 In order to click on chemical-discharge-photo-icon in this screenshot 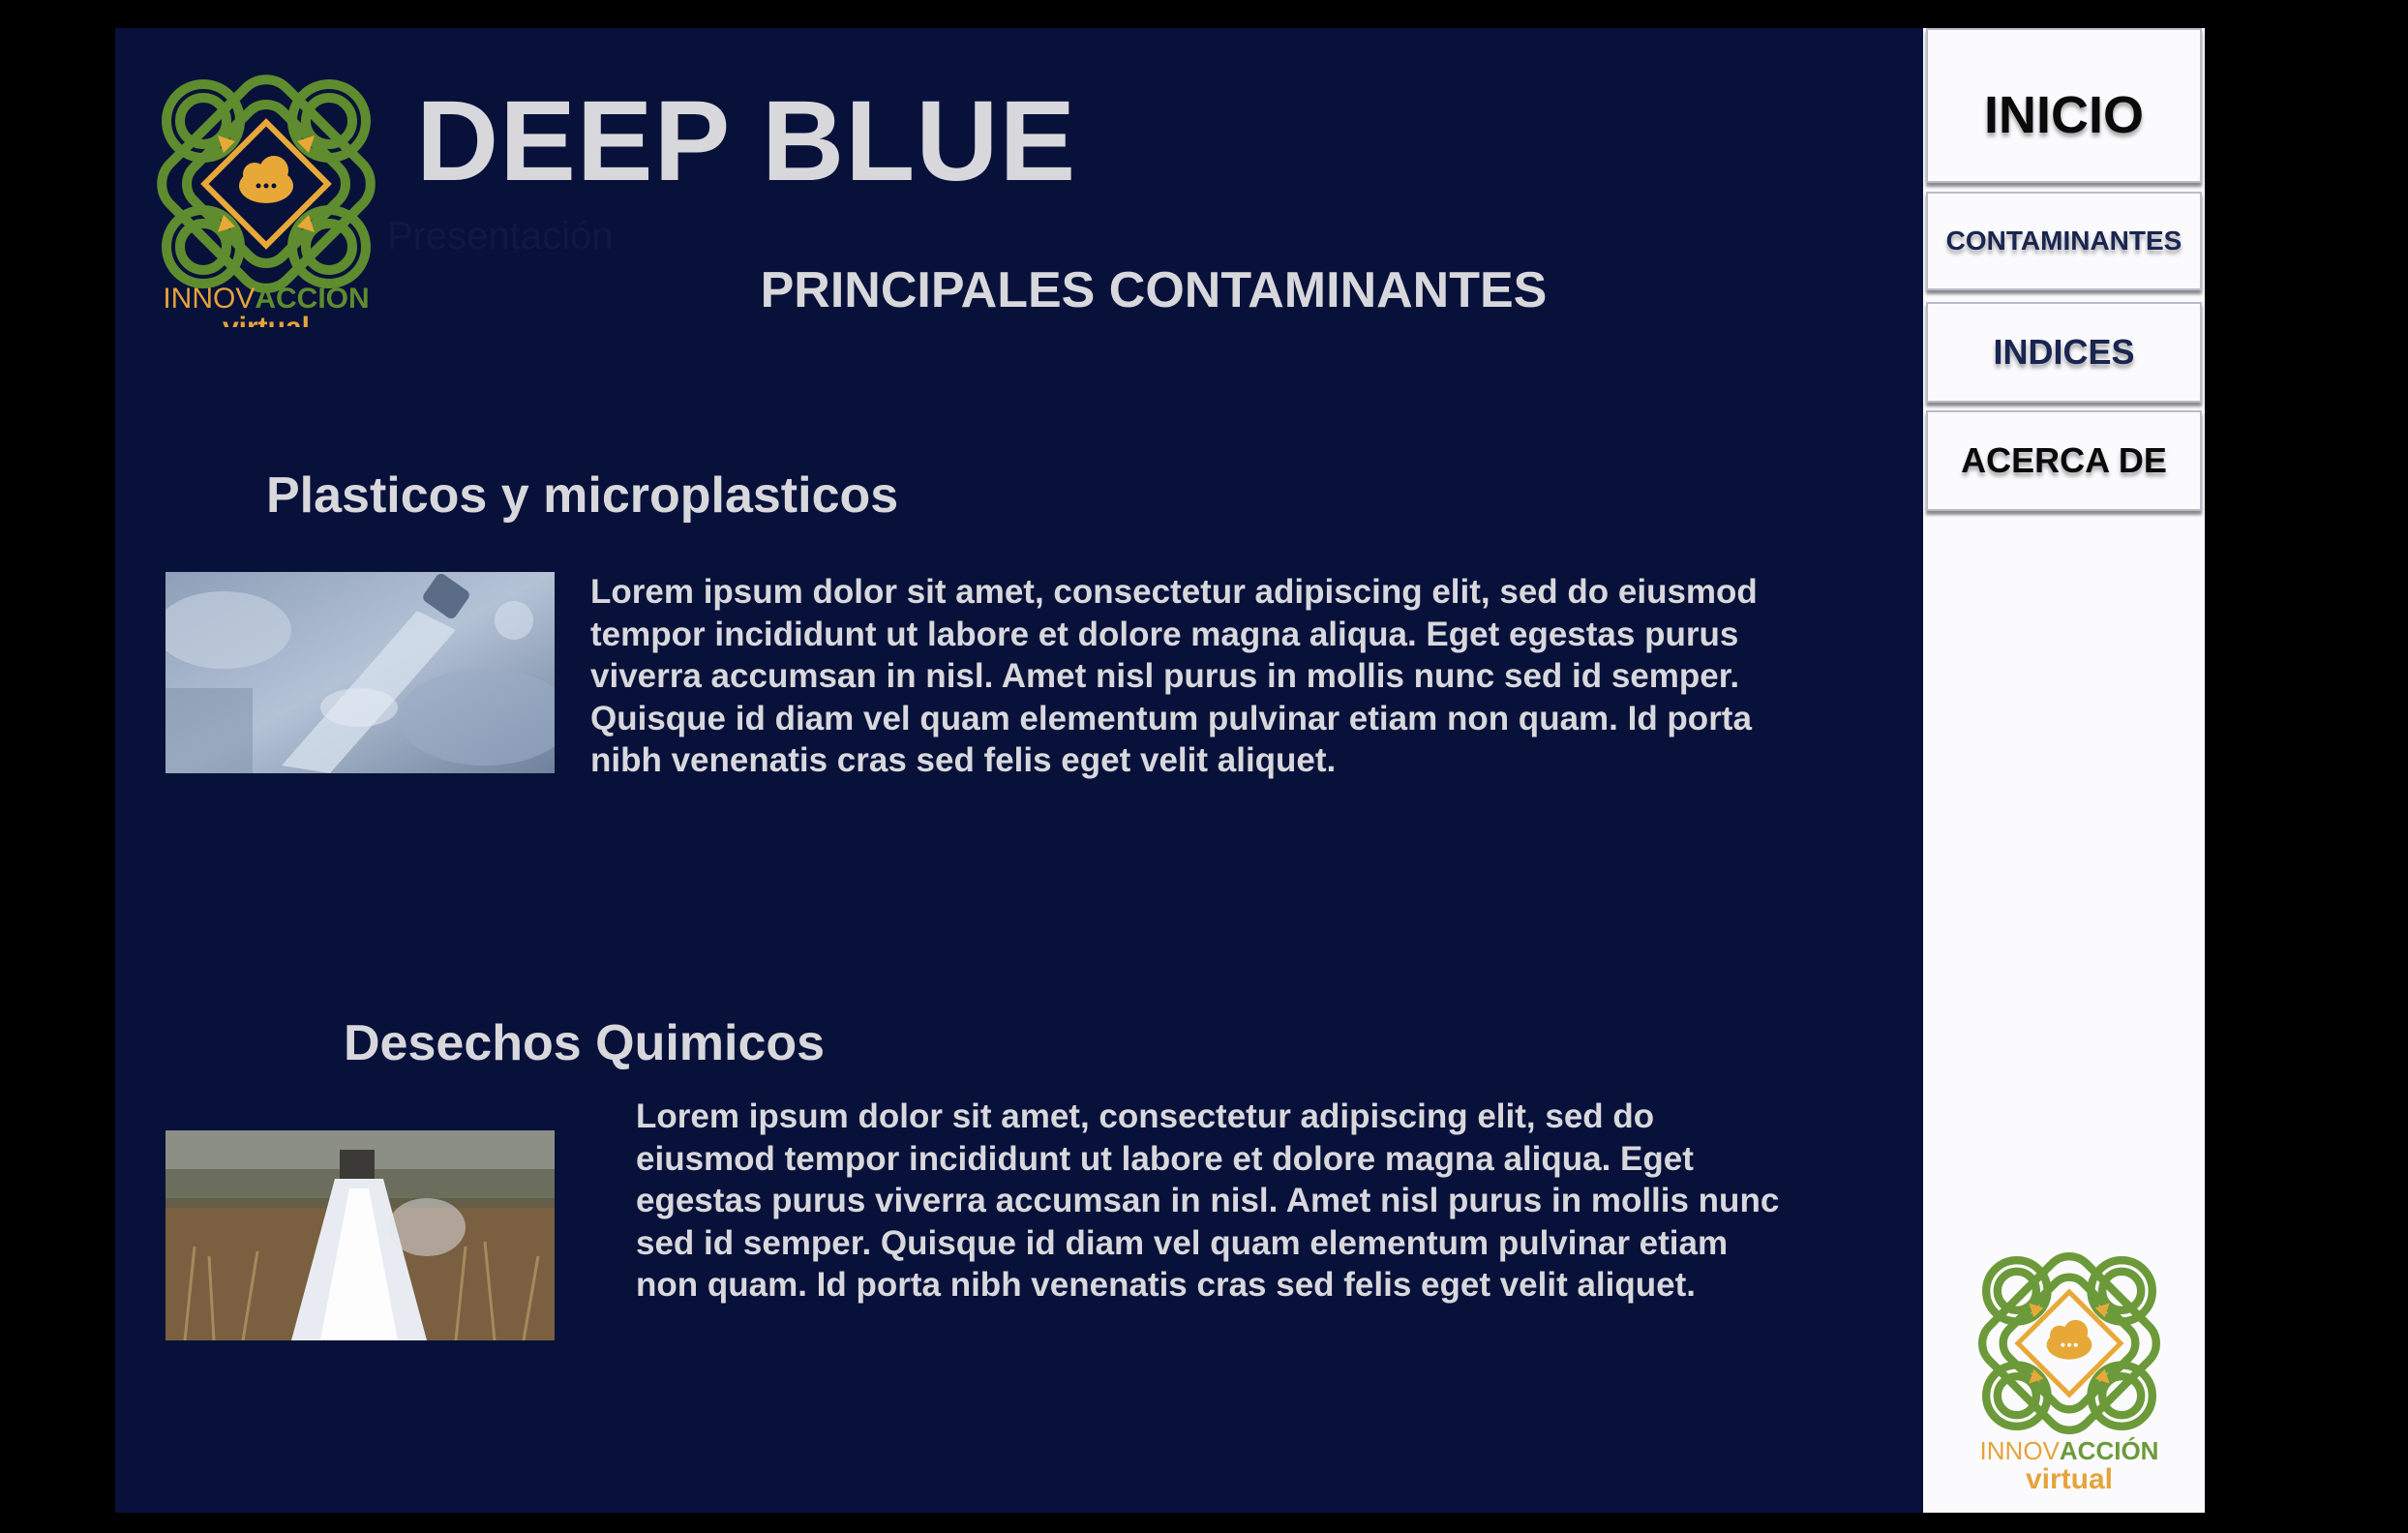, I will do `click(360, 1235)`.